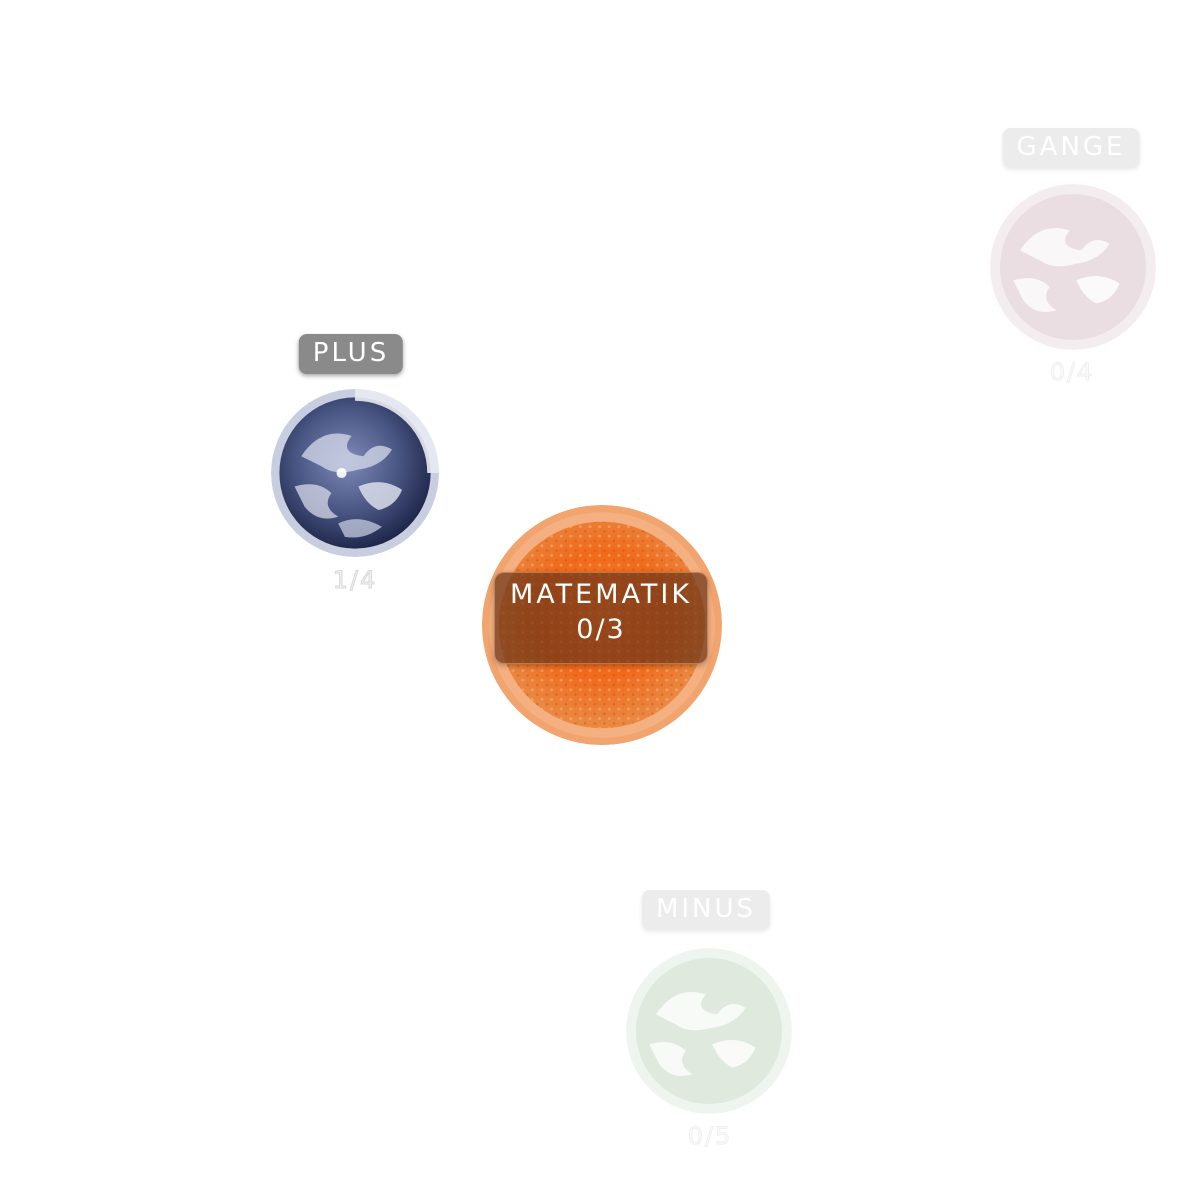  Describe the element at coordinates (710, 1136) in the screenshot. I see `minus-topic-progress: 0/5` at that location.